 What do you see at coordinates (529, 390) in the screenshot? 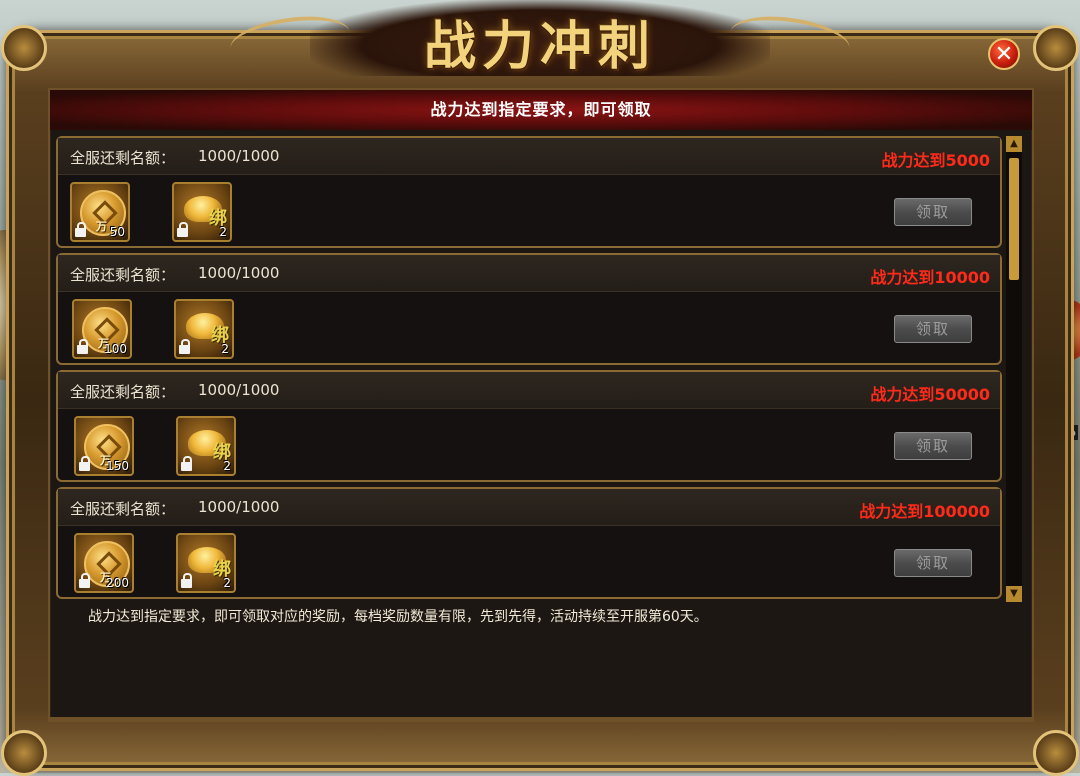
I see `tier-header: 全服还剩名额： 1000/1000 战力达到50000` at bounding box center [529, 390].